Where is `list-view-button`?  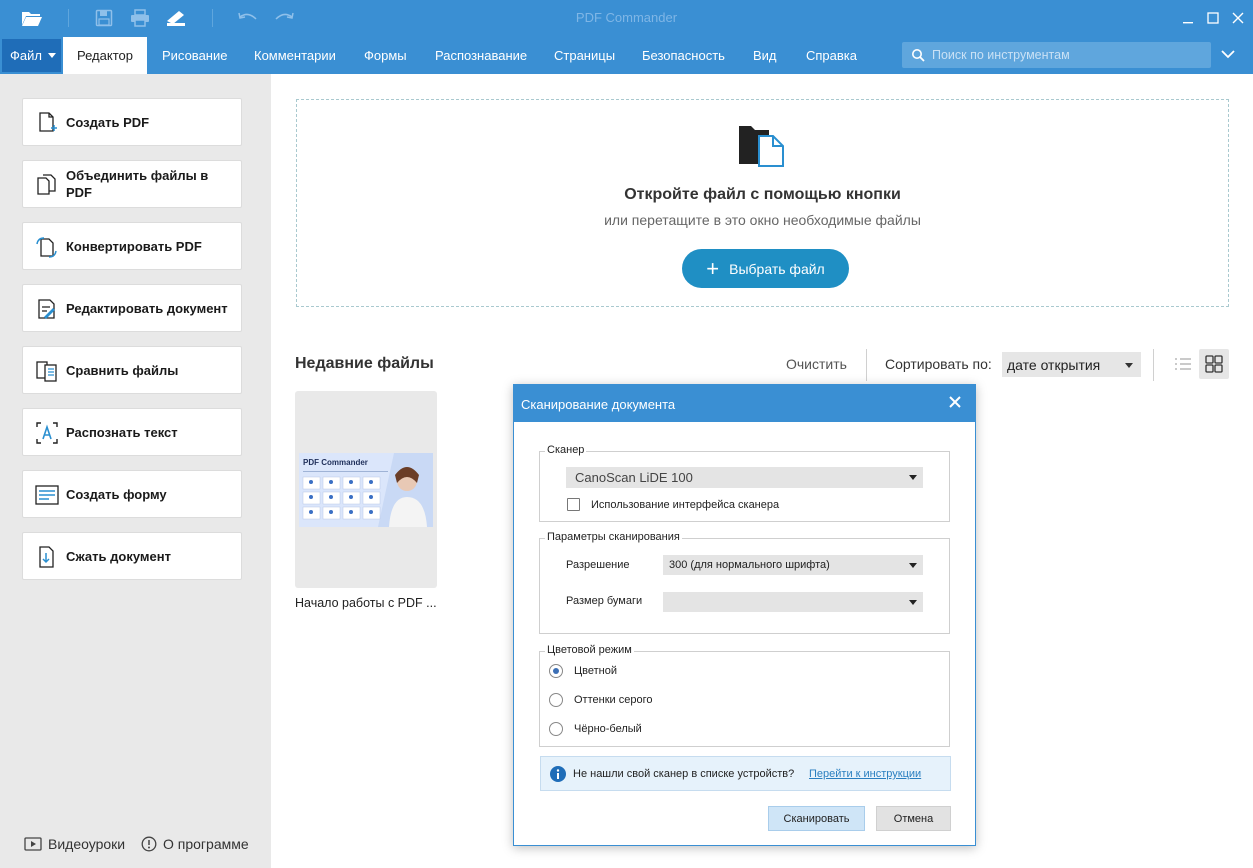 list-view-button is located at coordinates (1183, 364).